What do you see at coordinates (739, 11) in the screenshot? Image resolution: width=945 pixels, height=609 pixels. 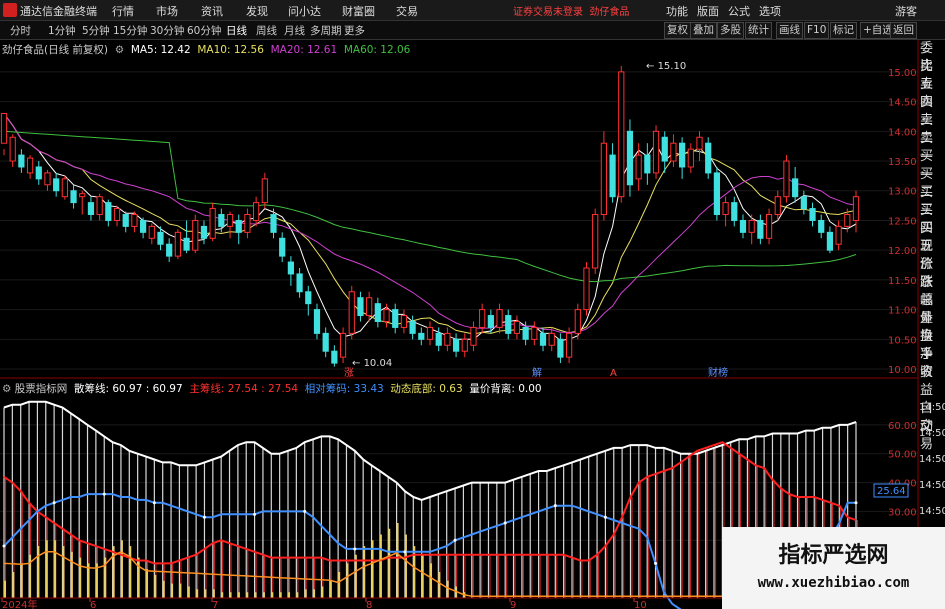 I see `menu-formula: 公式` at bounding box center [739, 11].